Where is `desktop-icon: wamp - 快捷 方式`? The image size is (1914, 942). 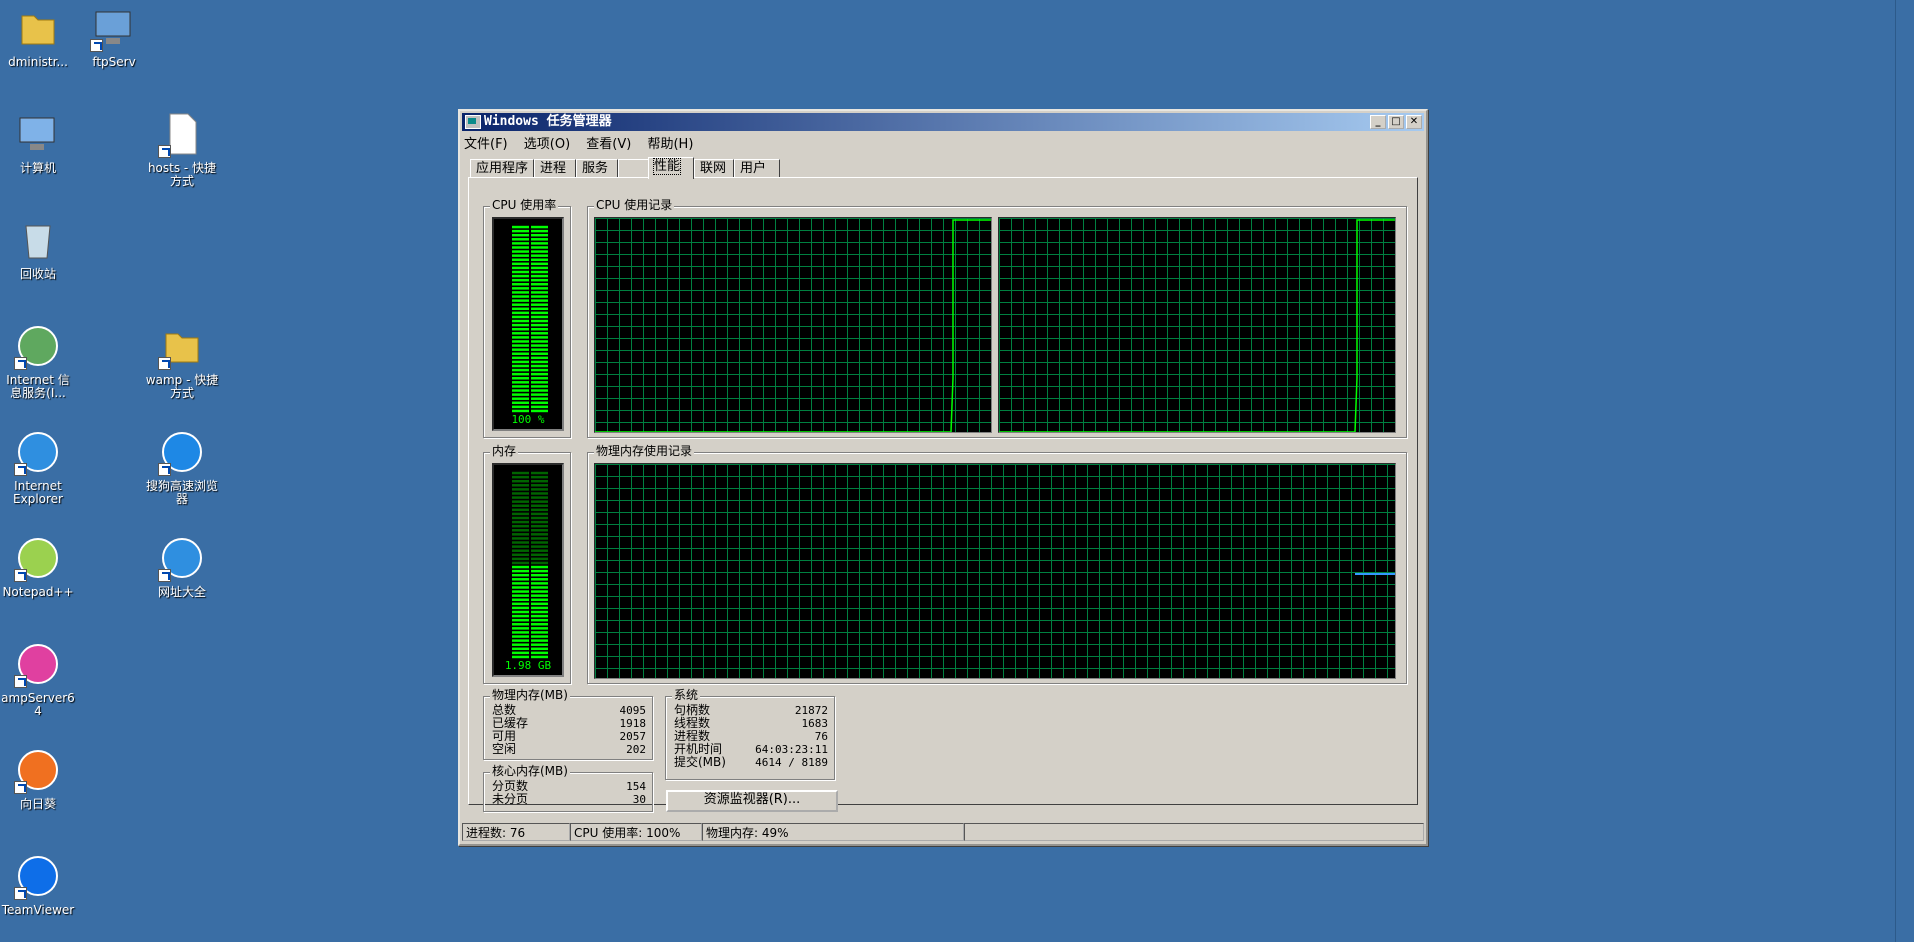
desktop-icon: wamp - 快捷 方式 is located at coordinates (182, 361).